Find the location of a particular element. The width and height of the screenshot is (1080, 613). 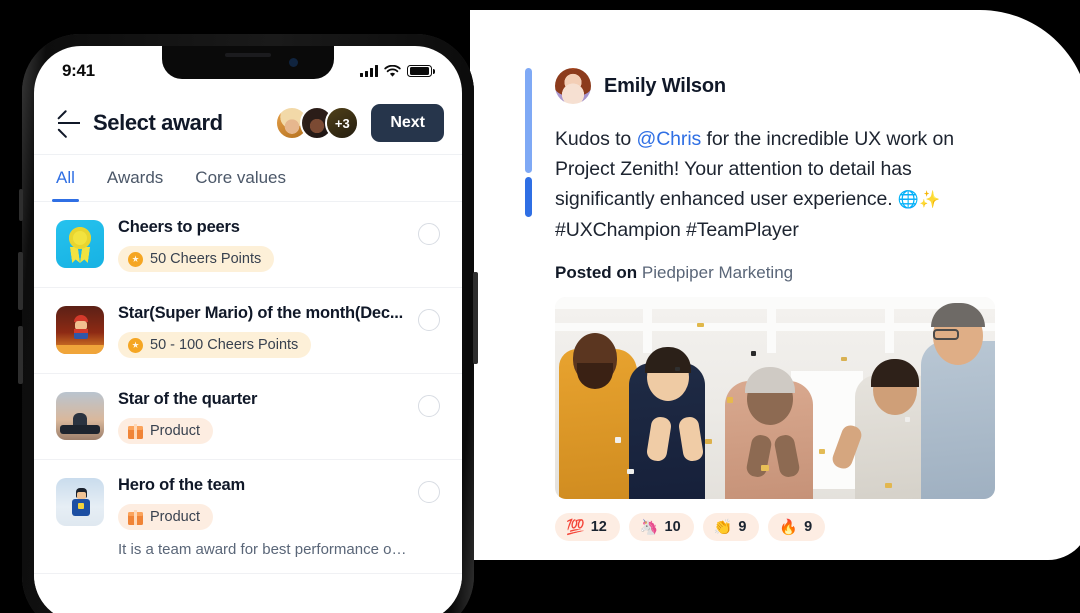

reaction-clap: 👏 9 is located at coordinates (731, 527).